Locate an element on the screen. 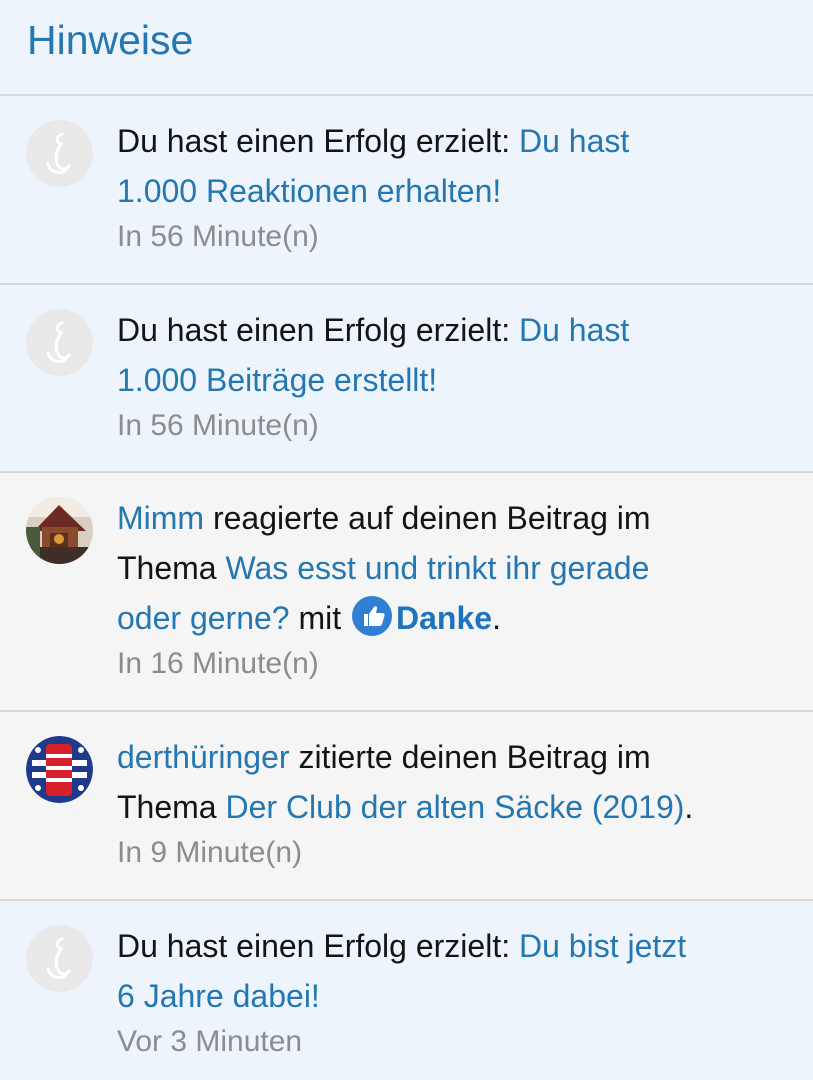 The height and width of the screenshot is (1080, 813). notification-time: In 9 Minute(n) is located at coordinates (210, 852).